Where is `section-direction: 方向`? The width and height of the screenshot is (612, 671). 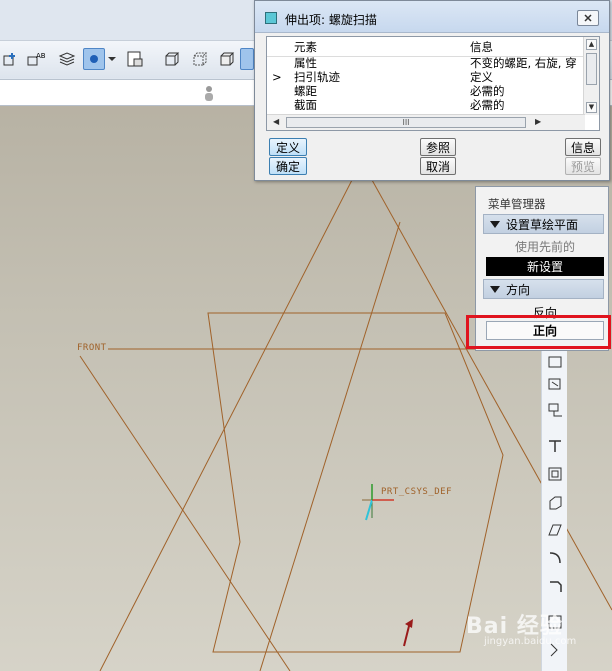 section-direction: 方向 is located at coordinates (543, 289).